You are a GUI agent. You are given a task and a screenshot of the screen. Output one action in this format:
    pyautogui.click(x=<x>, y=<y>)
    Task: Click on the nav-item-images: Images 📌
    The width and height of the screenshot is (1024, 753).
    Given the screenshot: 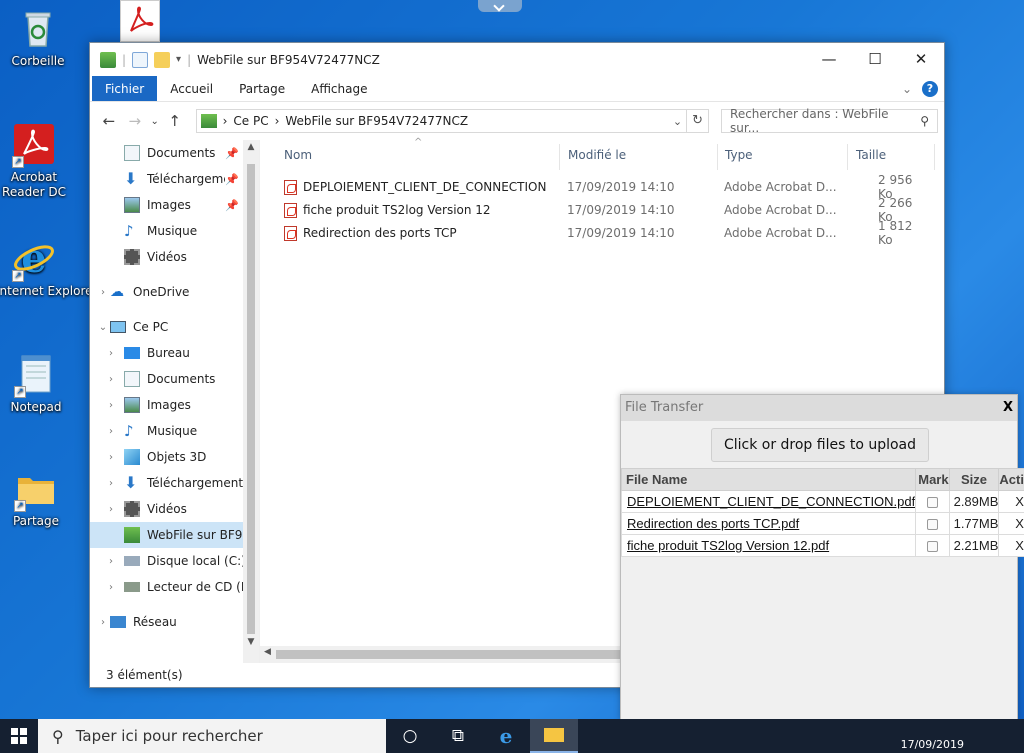 What is the action you would take?
    pyautogui.click(x=174, y=205)
    